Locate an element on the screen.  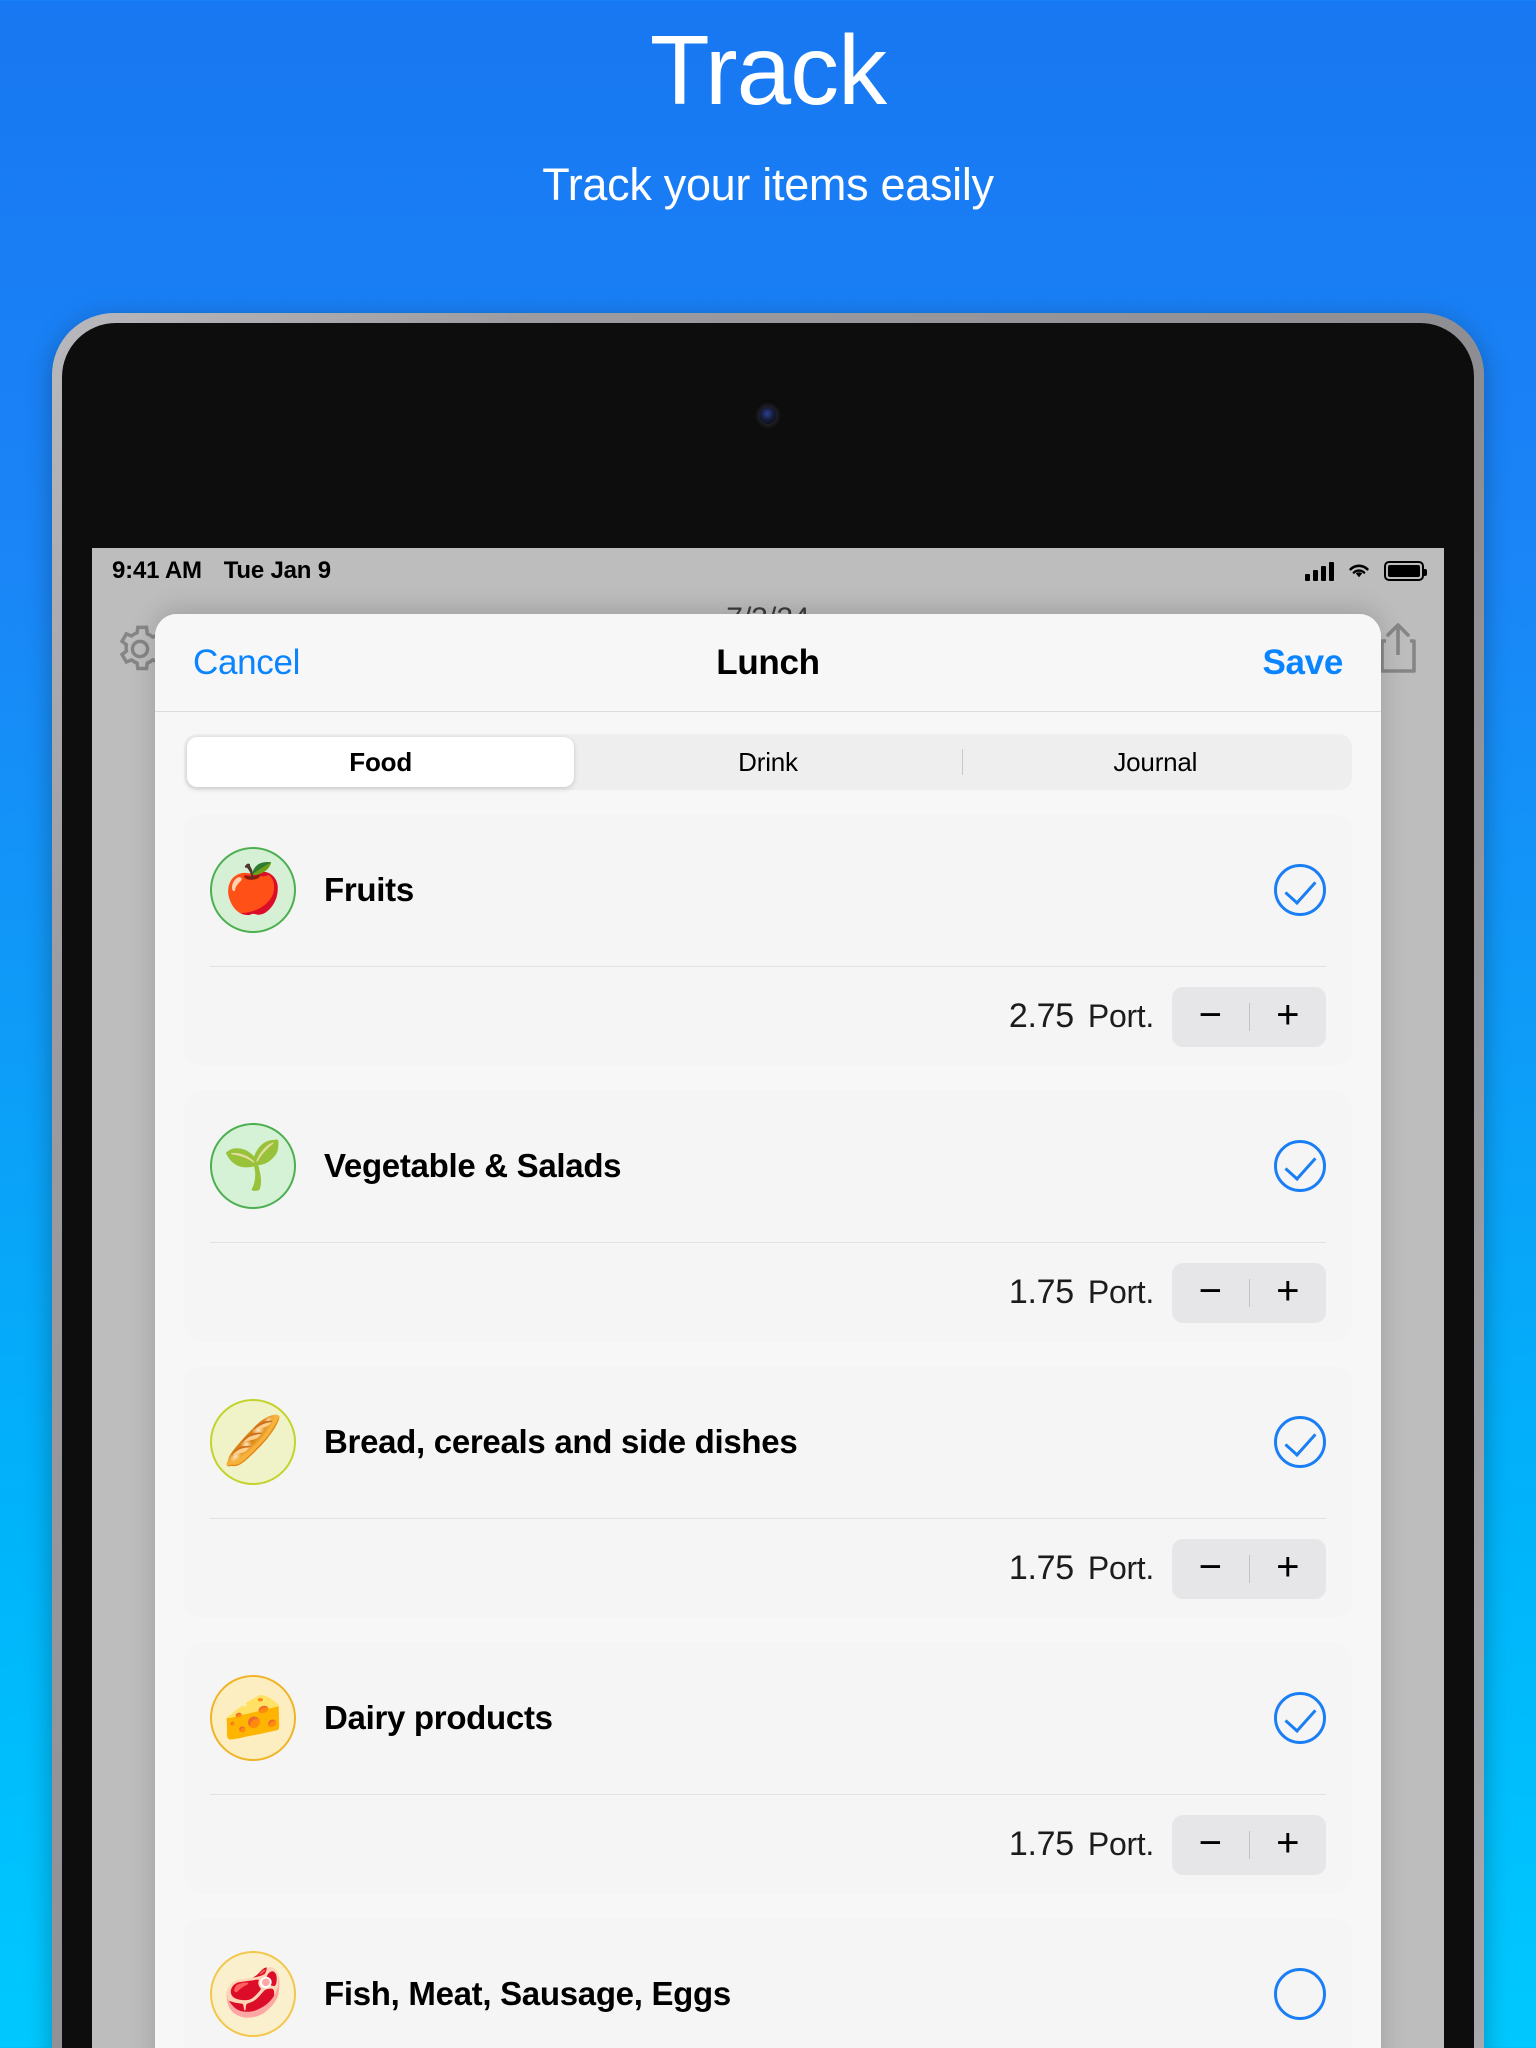
tab-journal: Journal is located at coordinates (1155, 762).